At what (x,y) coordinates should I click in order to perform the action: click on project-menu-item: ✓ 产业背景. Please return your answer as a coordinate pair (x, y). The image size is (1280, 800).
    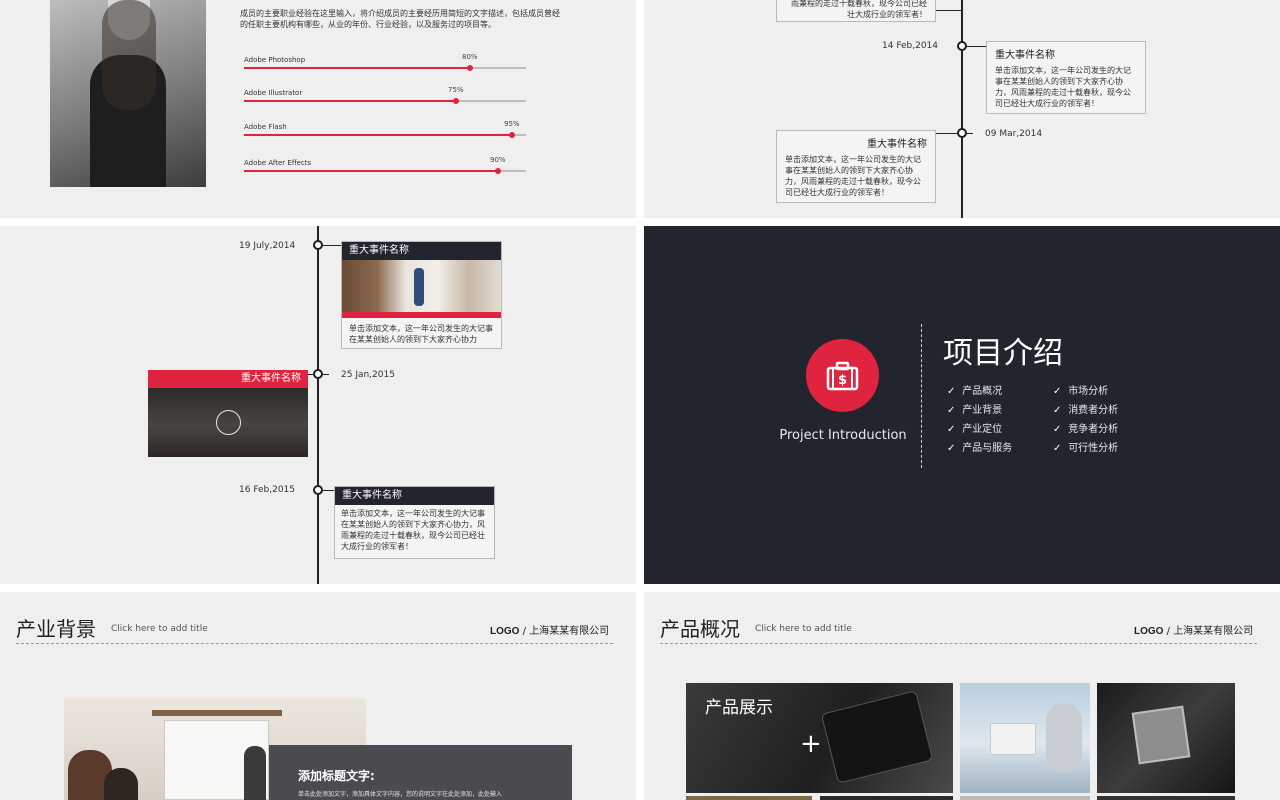
    Looking at the image, I should click on (974, 408).